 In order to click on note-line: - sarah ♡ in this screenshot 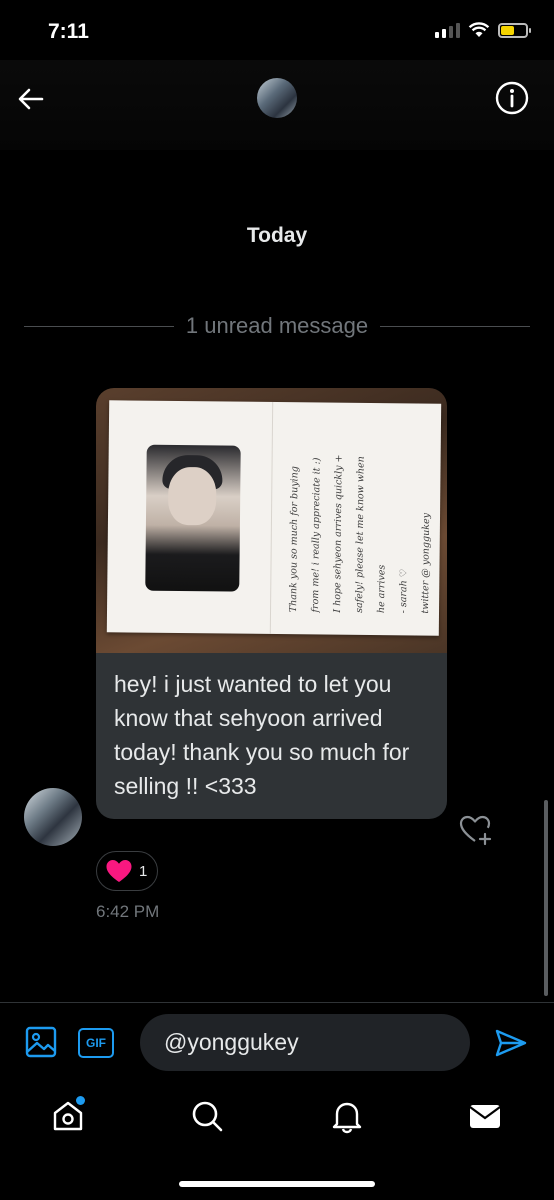, I will do `click(404, 591)`.